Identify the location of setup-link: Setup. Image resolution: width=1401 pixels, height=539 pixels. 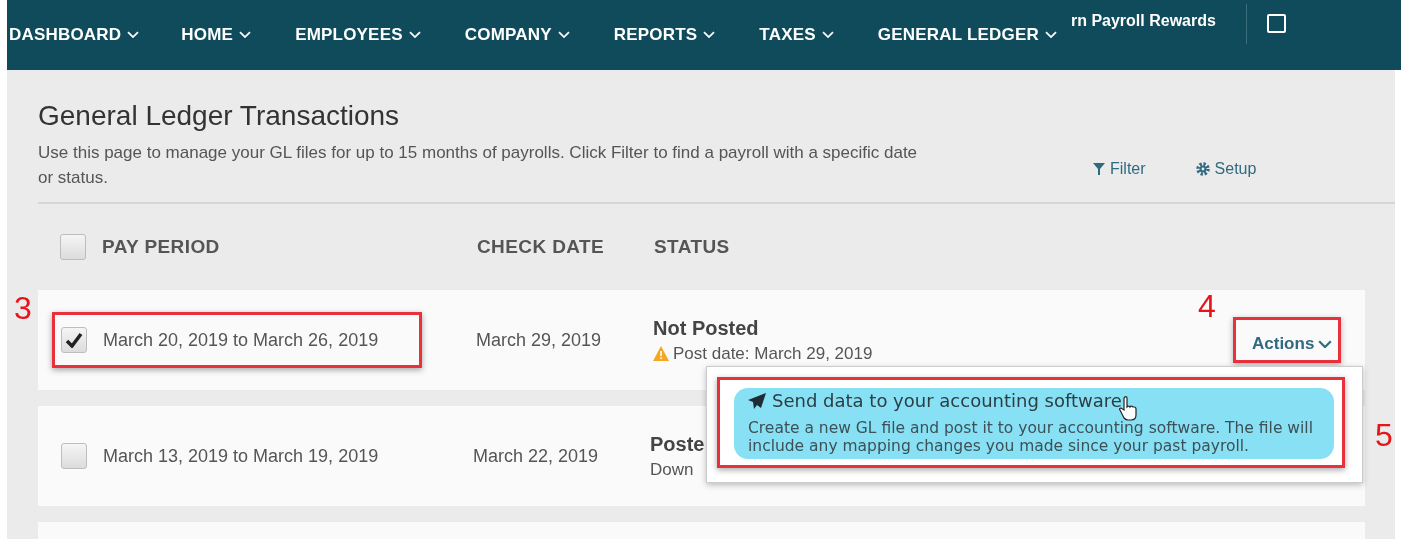
(1226, 169).